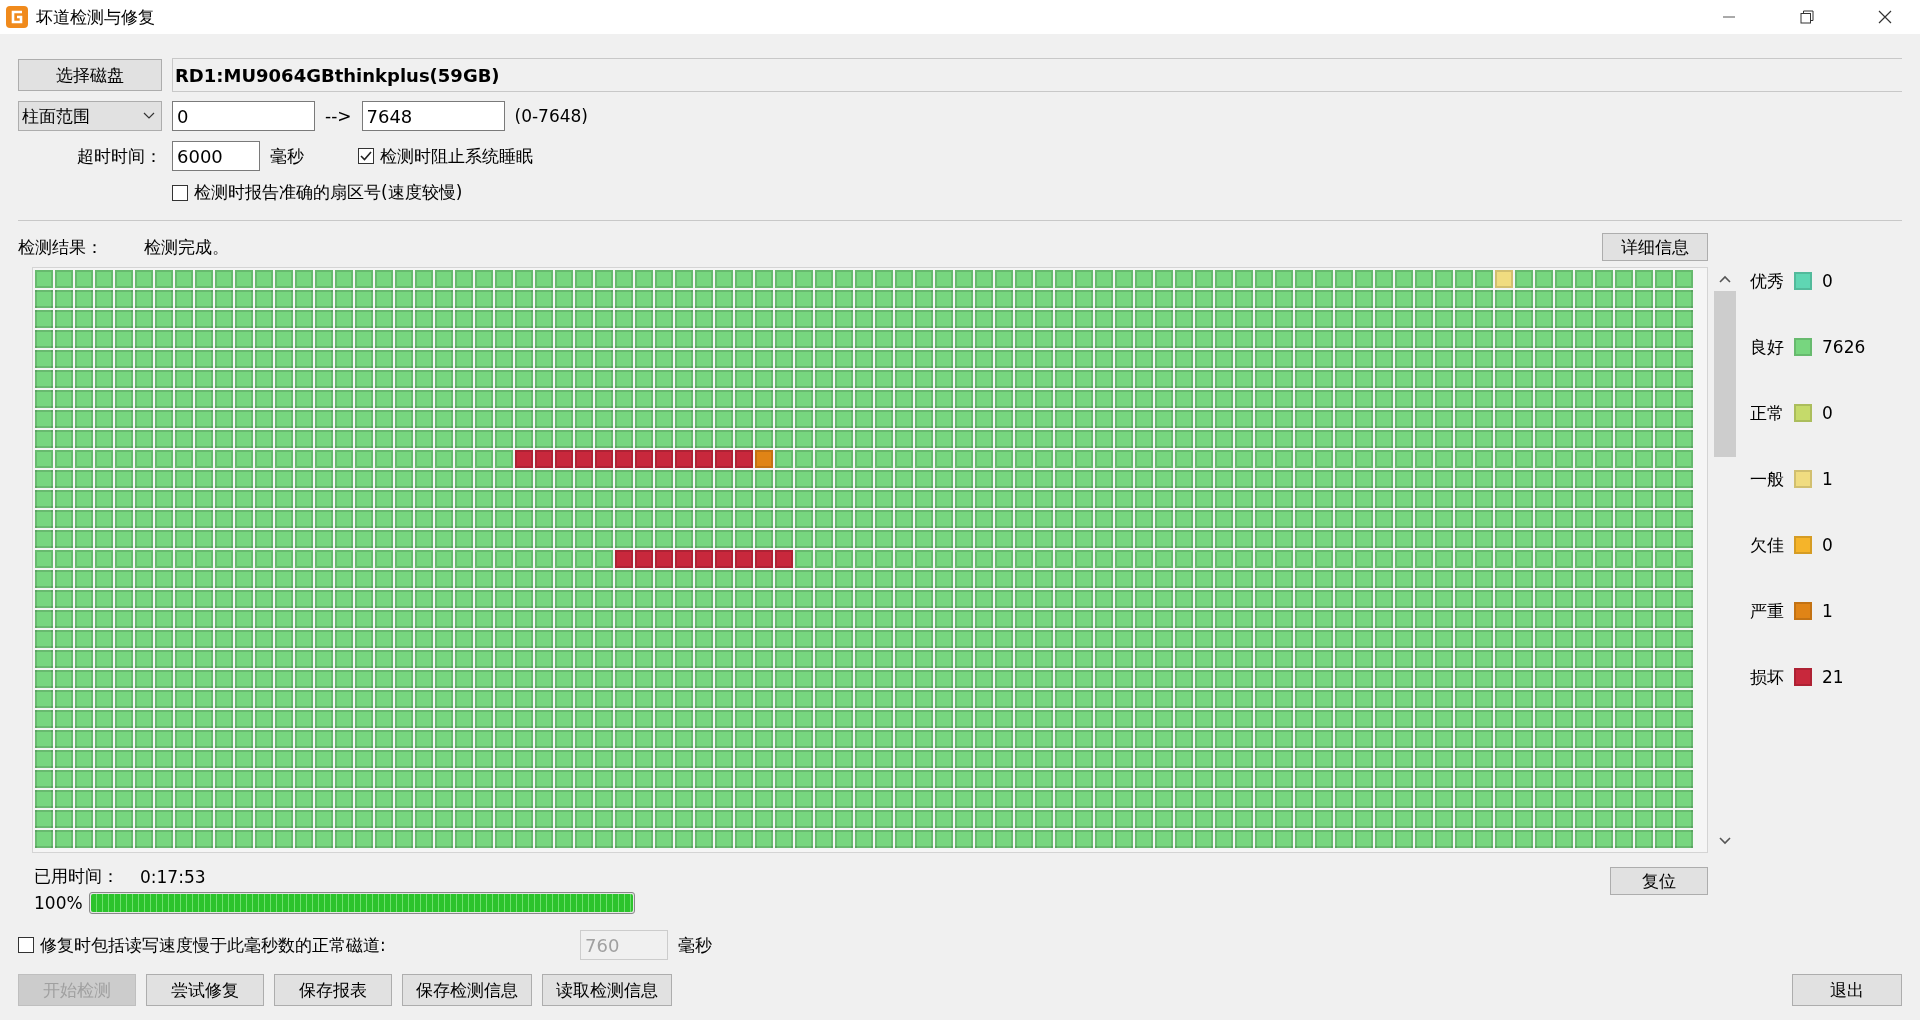 The height and width of the screenshot is (1020, 1920). I want to click on window-title: 坏道检测与修复, so click(96, 17).